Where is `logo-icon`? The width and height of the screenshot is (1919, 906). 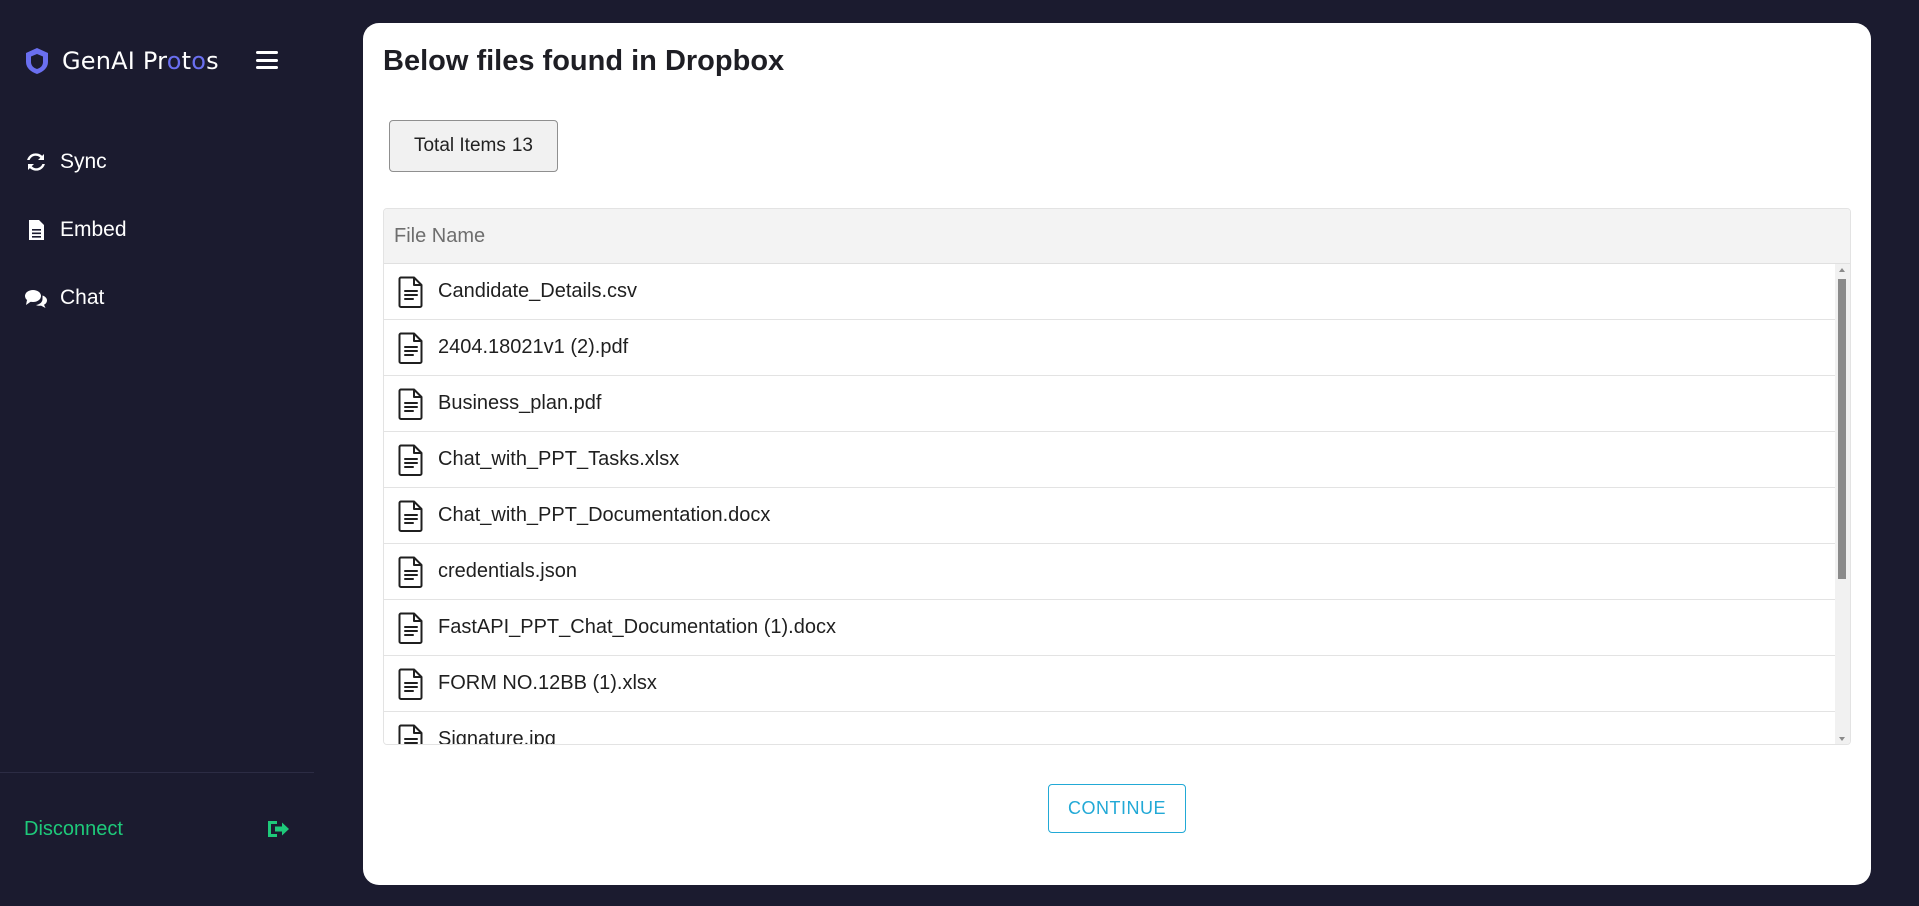 logo-icon is located at coordinates (37, 61).